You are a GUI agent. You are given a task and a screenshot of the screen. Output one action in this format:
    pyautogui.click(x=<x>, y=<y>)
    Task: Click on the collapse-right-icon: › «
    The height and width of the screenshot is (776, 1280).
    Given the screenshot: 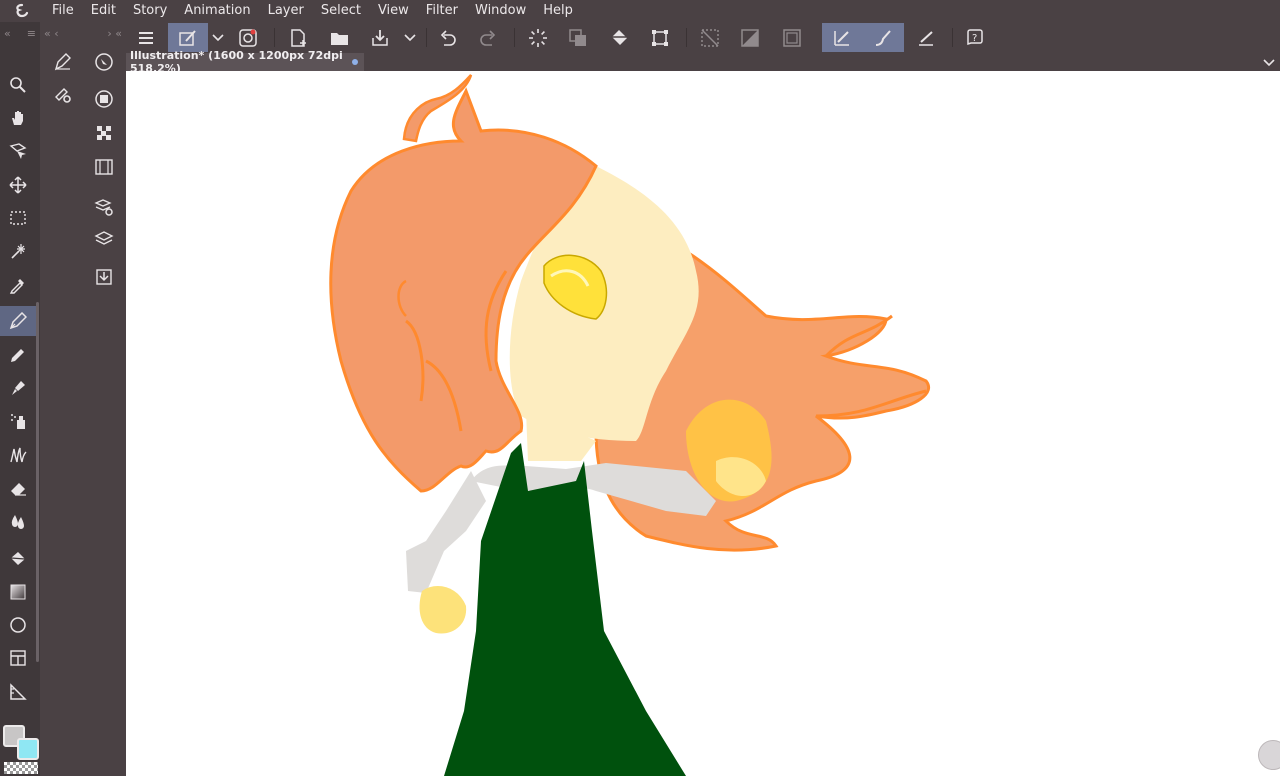 What is the action you would take?
    pyautogui.click(x=114, y=33)
    